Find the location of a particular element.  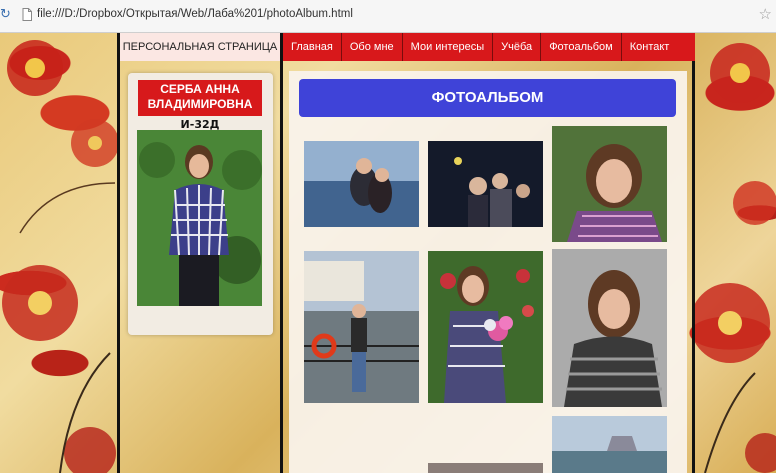

profile-photo-figure is located at coordinates (199, 218).